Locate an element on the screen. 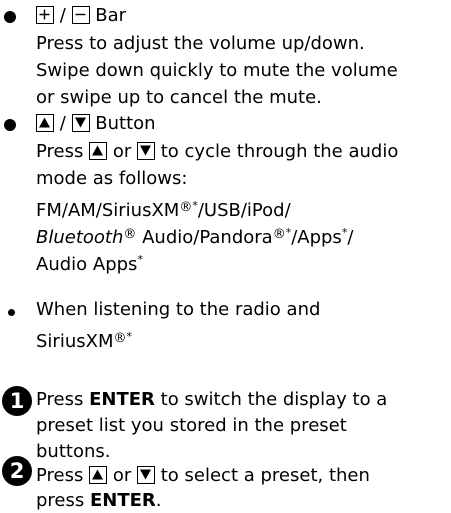 This screenshot has height=513, width=451. minus-box-icon is located at coordinates (80, 15).